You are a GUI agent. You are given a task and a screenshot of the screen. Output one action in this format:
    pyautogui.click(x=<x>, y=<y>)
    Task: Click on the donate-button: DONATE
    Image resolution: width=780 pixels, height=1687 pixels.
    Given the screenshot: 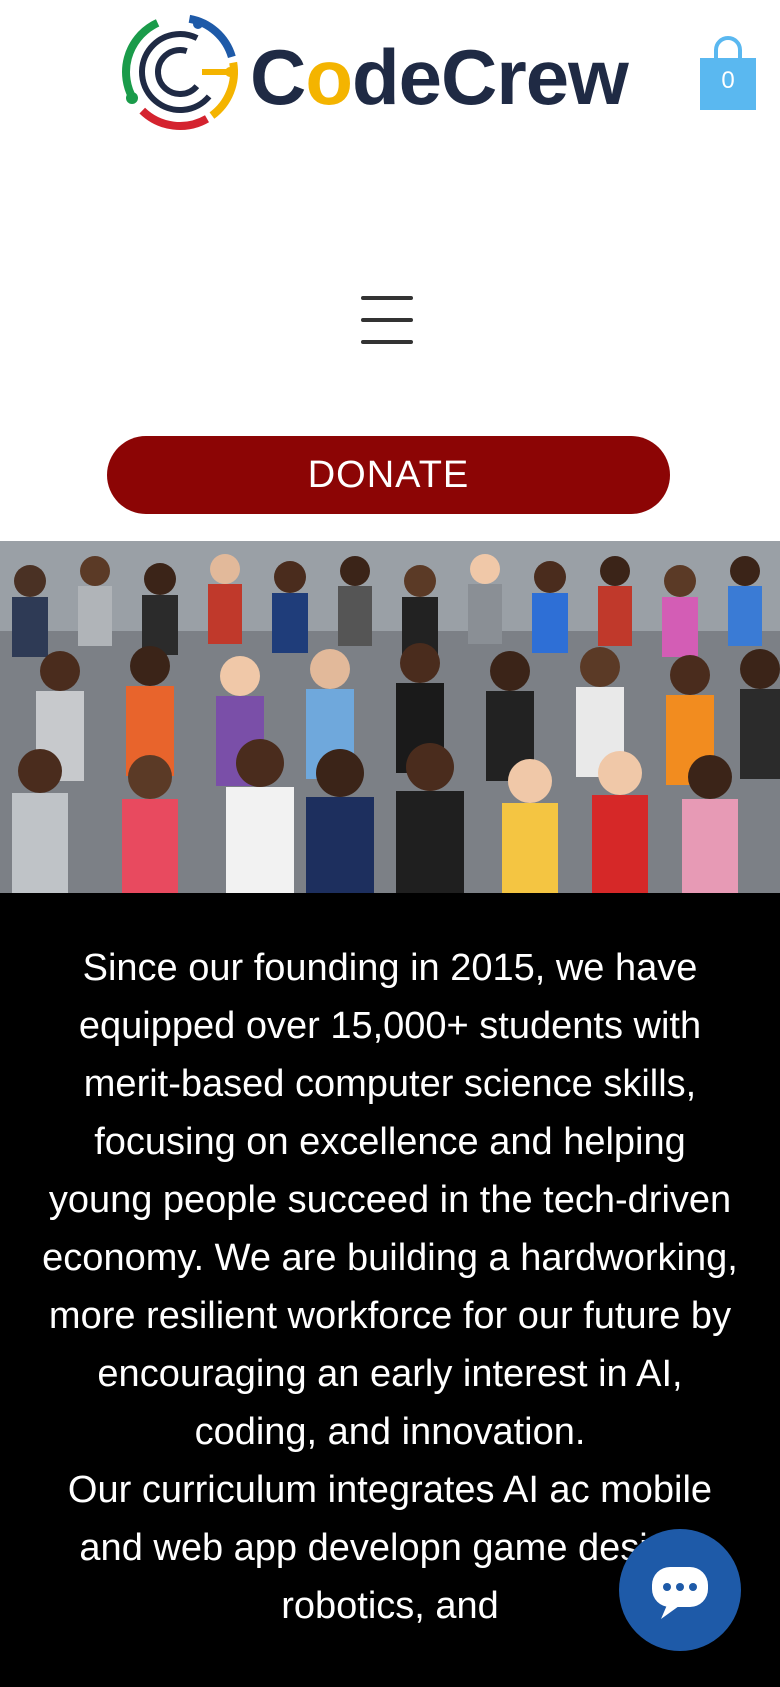 What is the action you would take?
    pyautogui.click(x=388, y=475)
    